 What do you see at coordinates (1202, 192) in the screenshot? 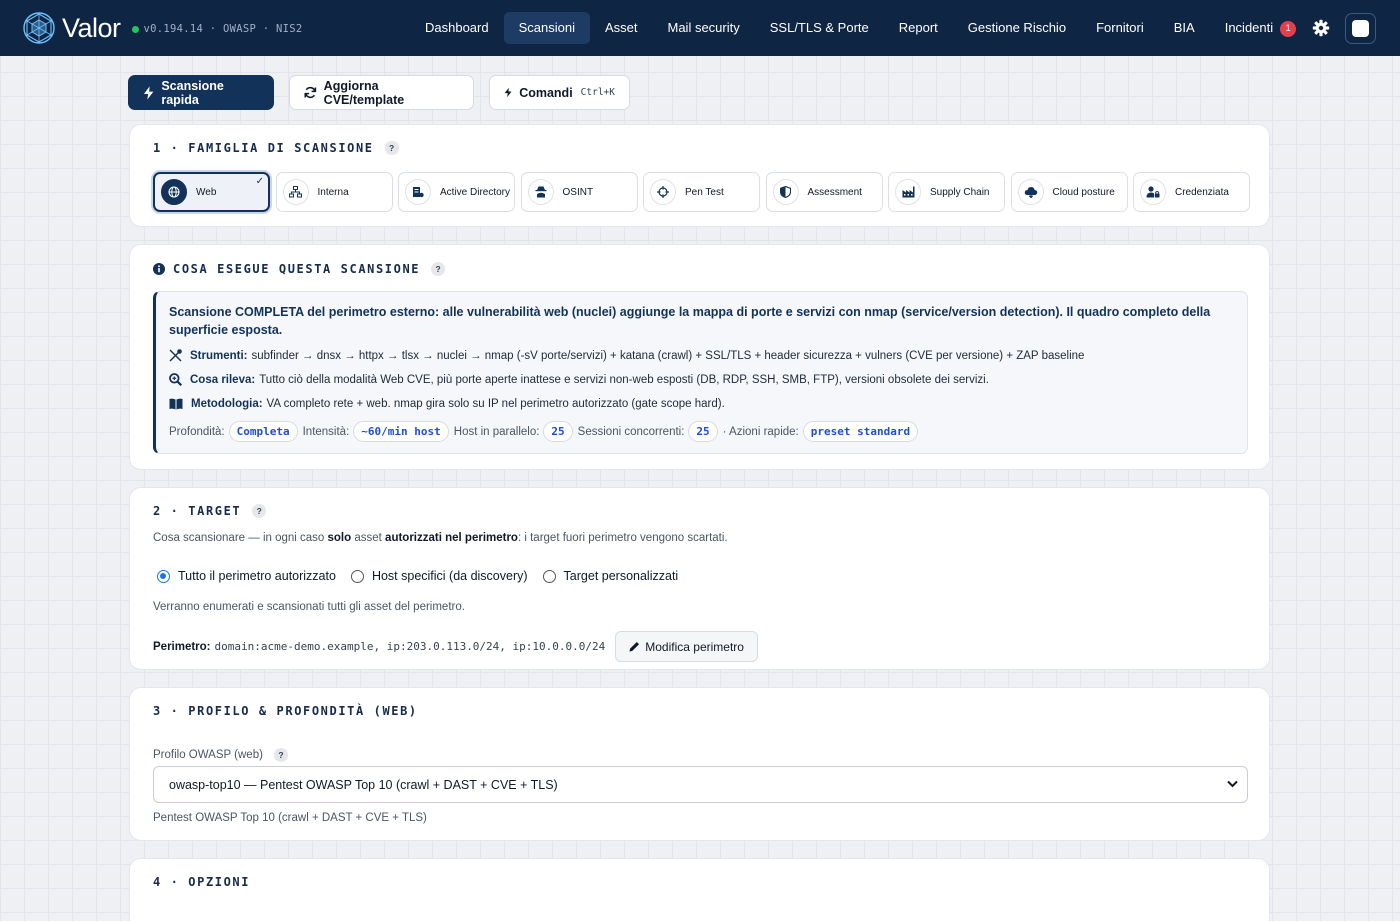
I see `family-label: Credenziata` at bounding box center [1202, 192].